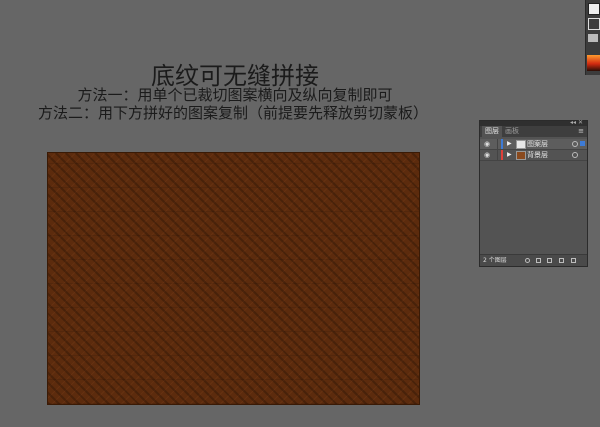  Describe the element at coordinates (537, 144) in the screenshot. I see `layer-name: 图案层` at that location.